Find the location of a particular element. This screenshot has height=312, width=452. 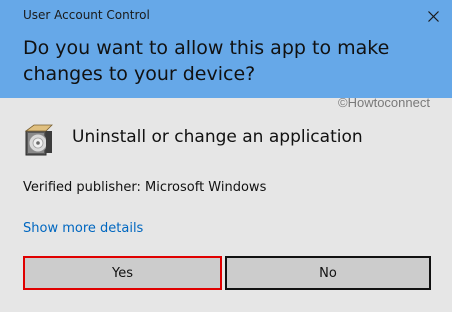

no-button: No is located at coordinates (328, 273).